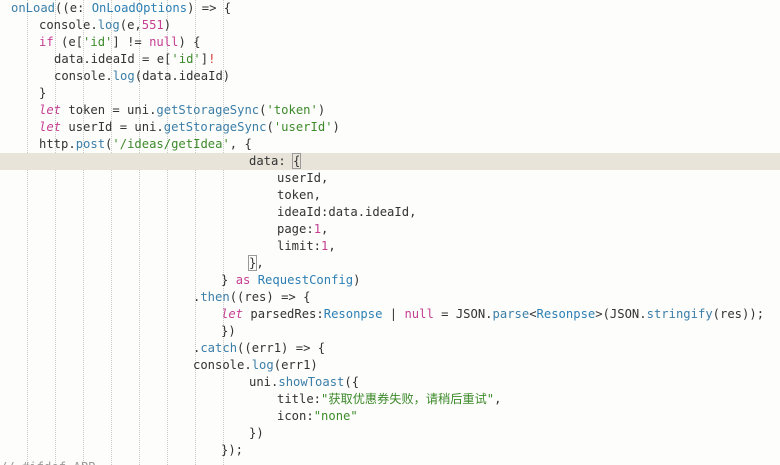 The height and width of the screenshot is (465, 780). Describe the element at coordinates (243, 280) in the screenshot. I see `code-token: as` at that location.